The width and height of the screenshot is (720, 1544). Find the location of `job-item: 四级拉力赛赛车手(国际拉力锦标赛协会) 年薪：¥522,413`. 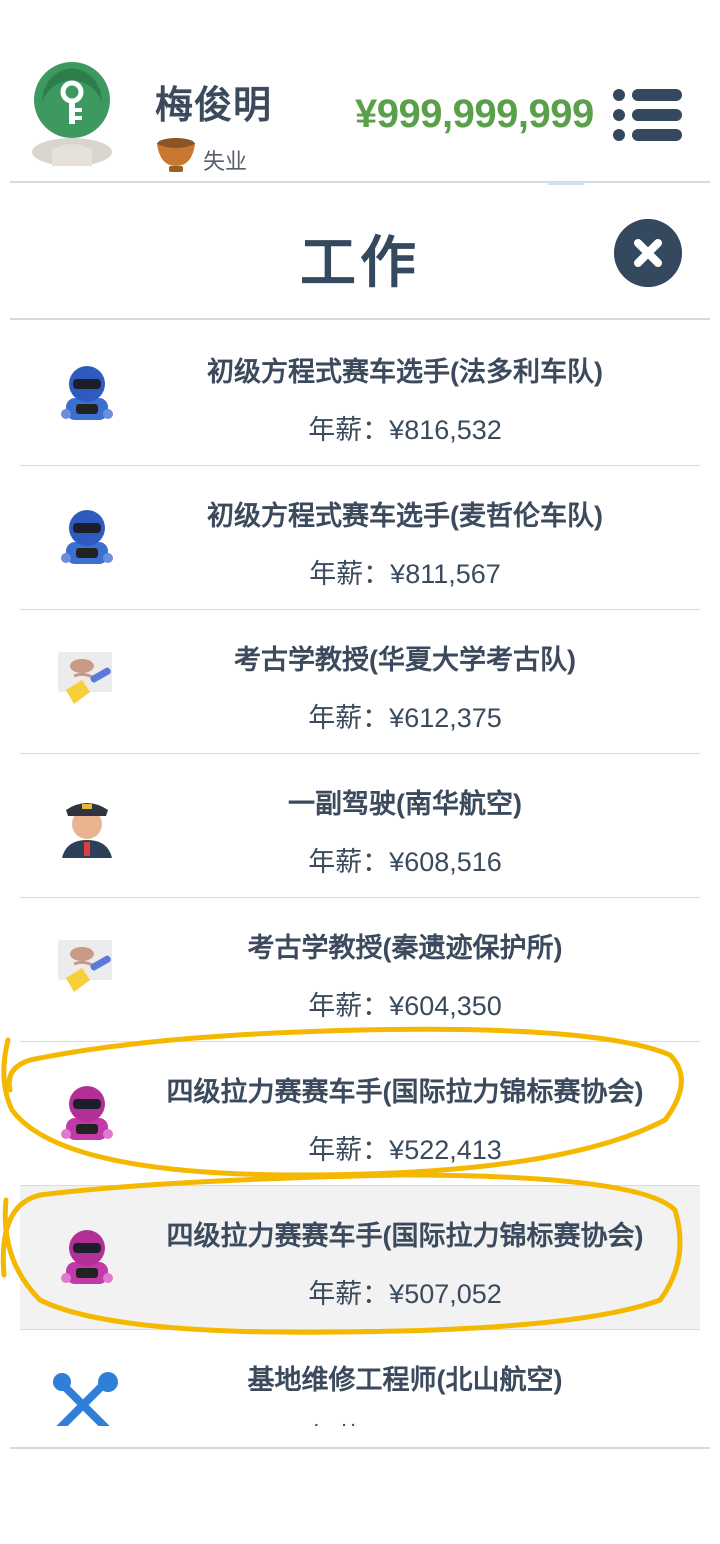

job-item: 四级拉力赛赛车手(国际拉力锦标赛协会) 年薪：¥522,413 is located at coordinates (360, 1114).